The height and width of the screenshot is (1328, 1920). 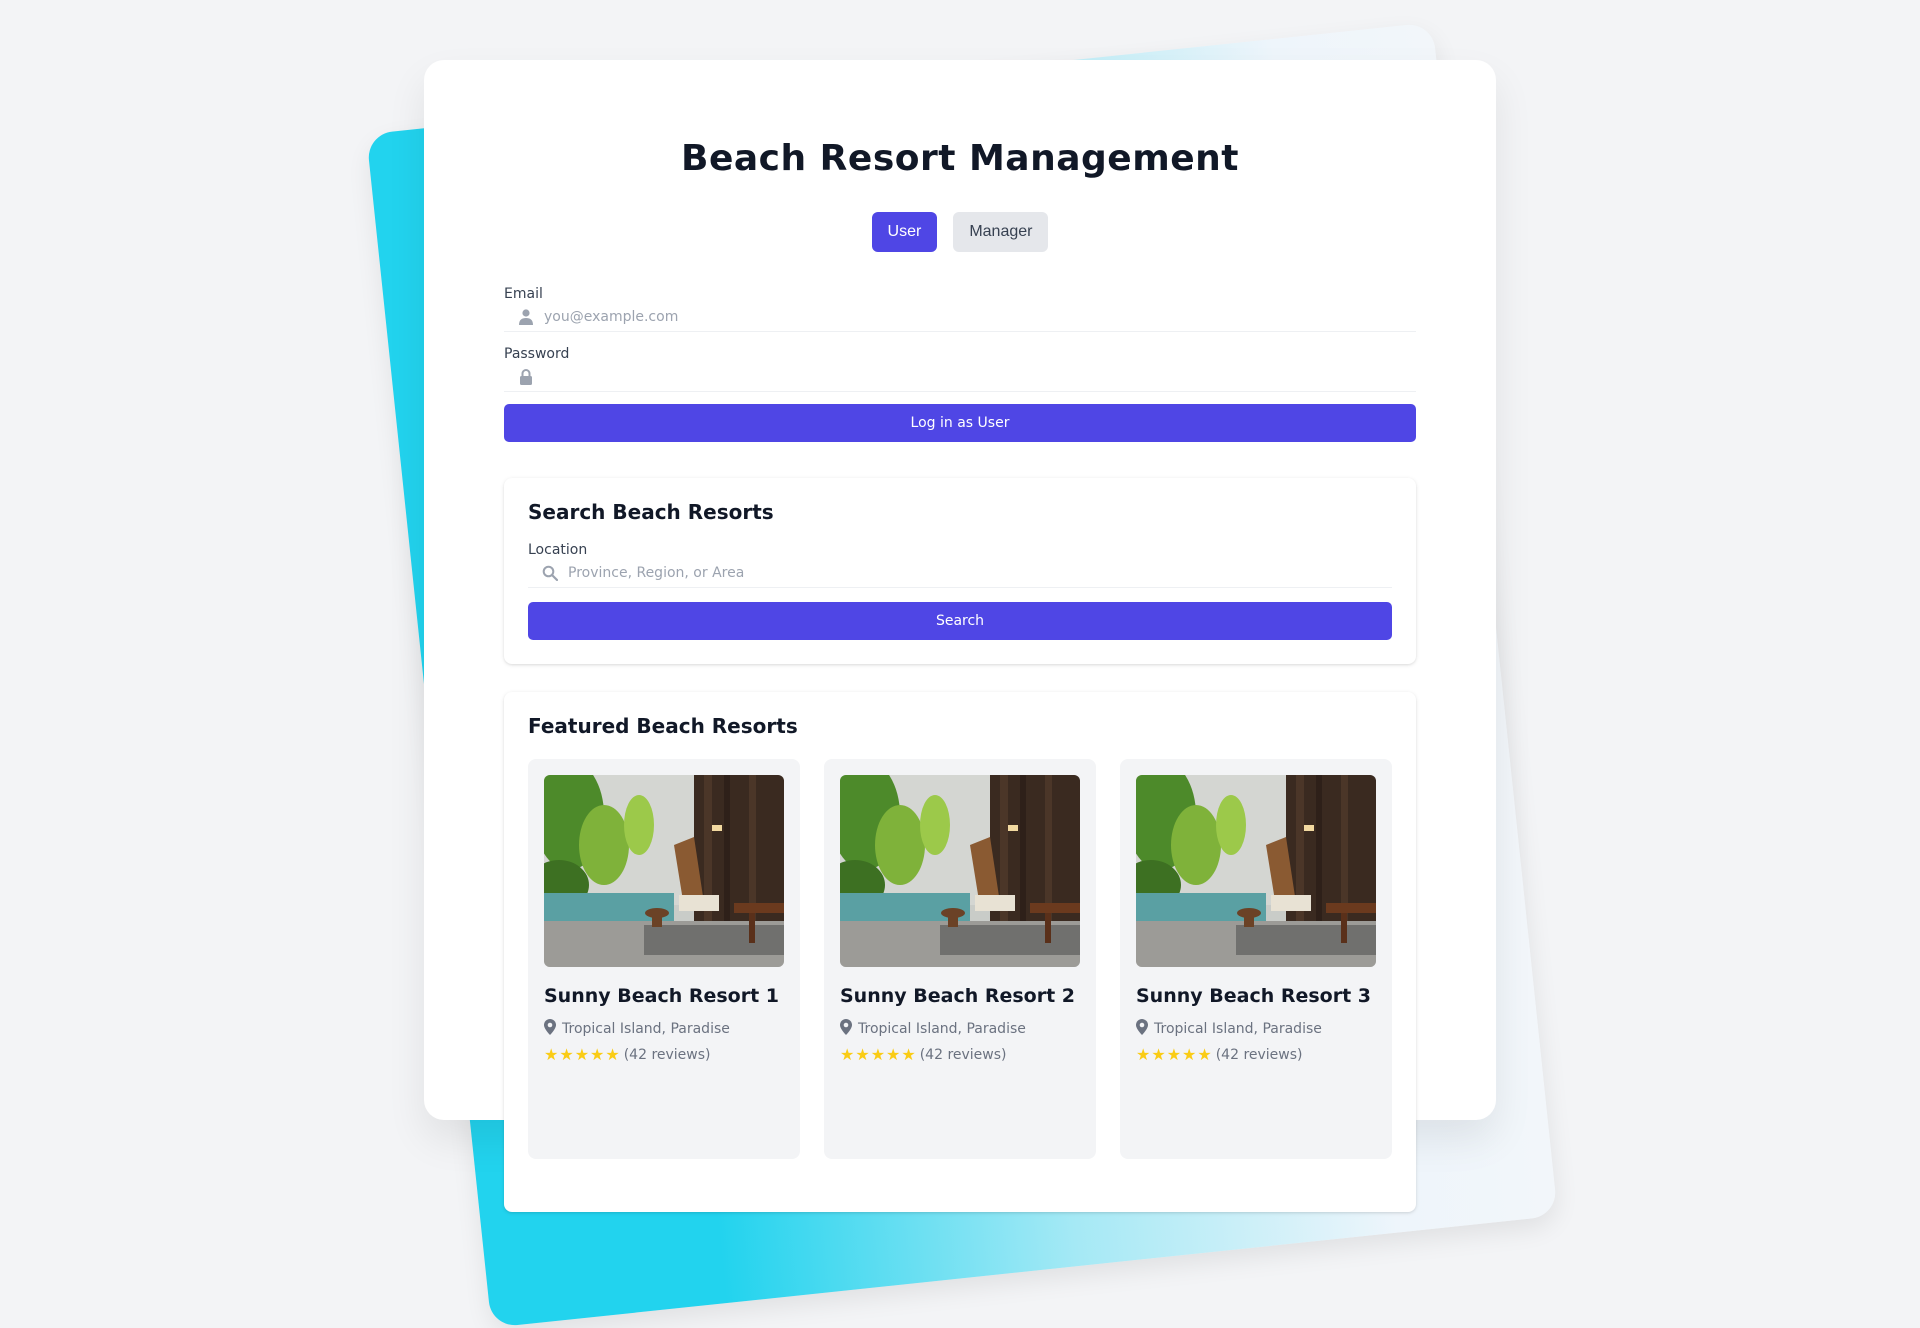 I want to click on role-toggle: User Manager, so click(x=960, y=232).